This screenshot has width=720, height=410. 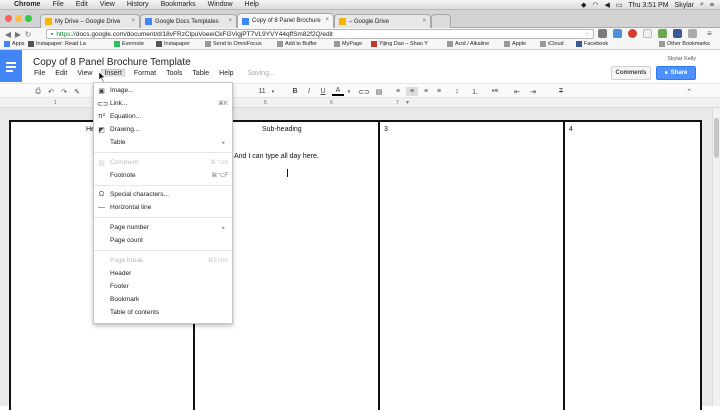 What do you see at coordinates (163, 286) in the screenshot?
I see `menu-item-footer: Footer` at bounding box center [163, 286].